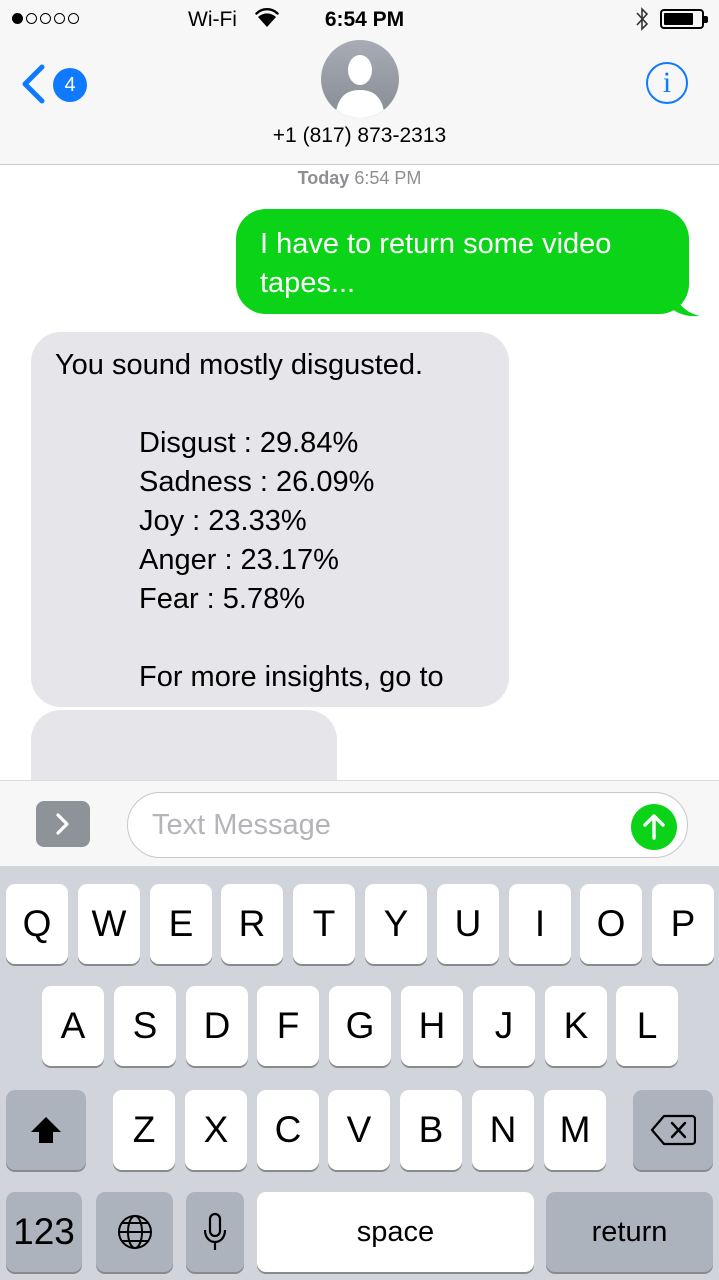  Describe the element at coordinates (145, 1026) in the screenshot. I see `key-s: S` at that location.